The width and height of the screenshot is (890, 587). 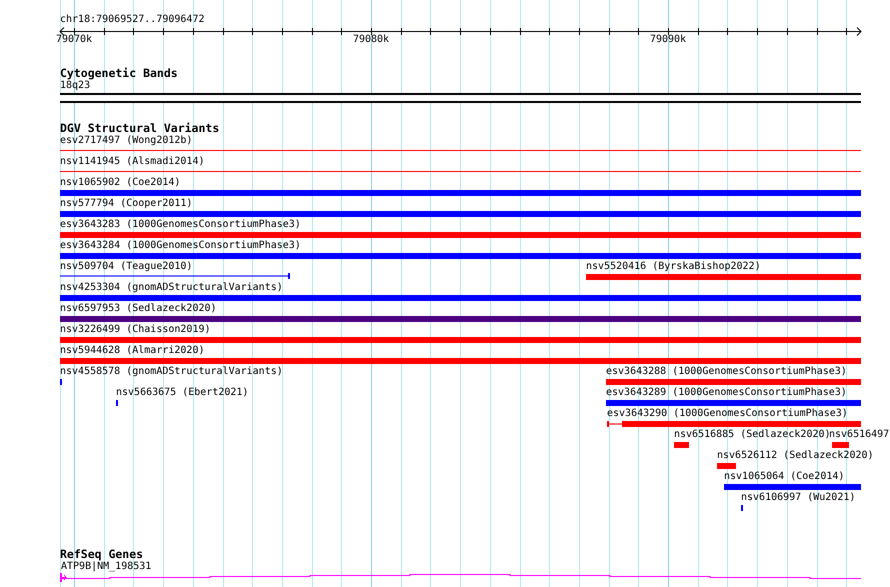 I want to click on variant-label: nsv6597953 (Sedlazeck2020), so click(x=138, y=309).